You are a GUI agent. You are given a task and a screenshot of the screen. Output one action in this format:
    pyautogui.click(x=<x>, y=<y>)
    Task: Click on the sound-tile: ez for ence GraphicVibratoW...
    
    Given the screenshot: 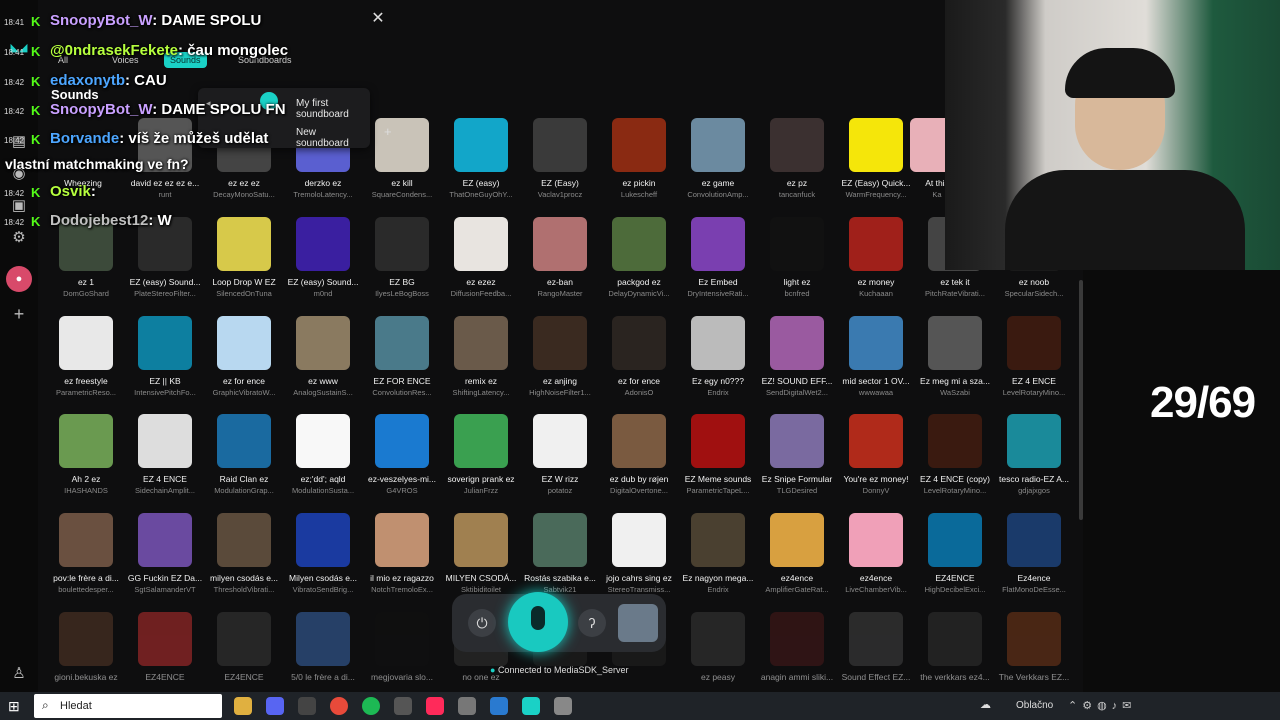 What is the action you would take?
    pyautogui.click(x=244, y=363)
    